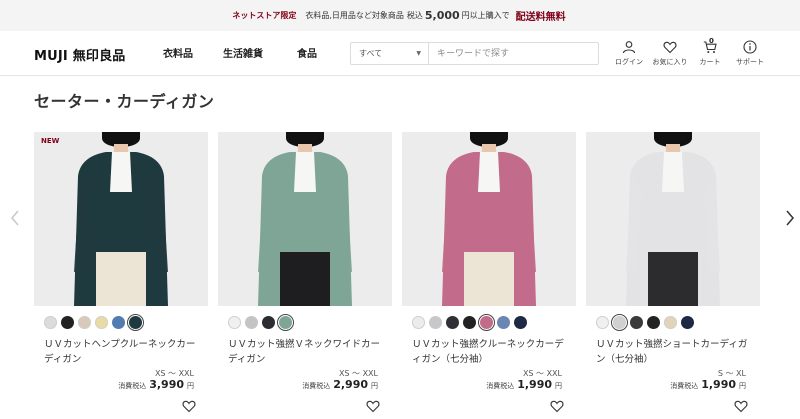  What do you see at coordinates (629, 62) in the screenshot?
I see `login-label: ログイン` at bounding box center [629, 62].